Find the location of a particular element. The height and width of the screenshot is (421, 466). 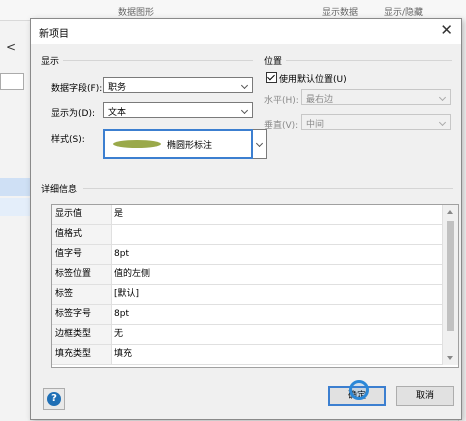

position-group-divider is located at coordinates (369, 60).